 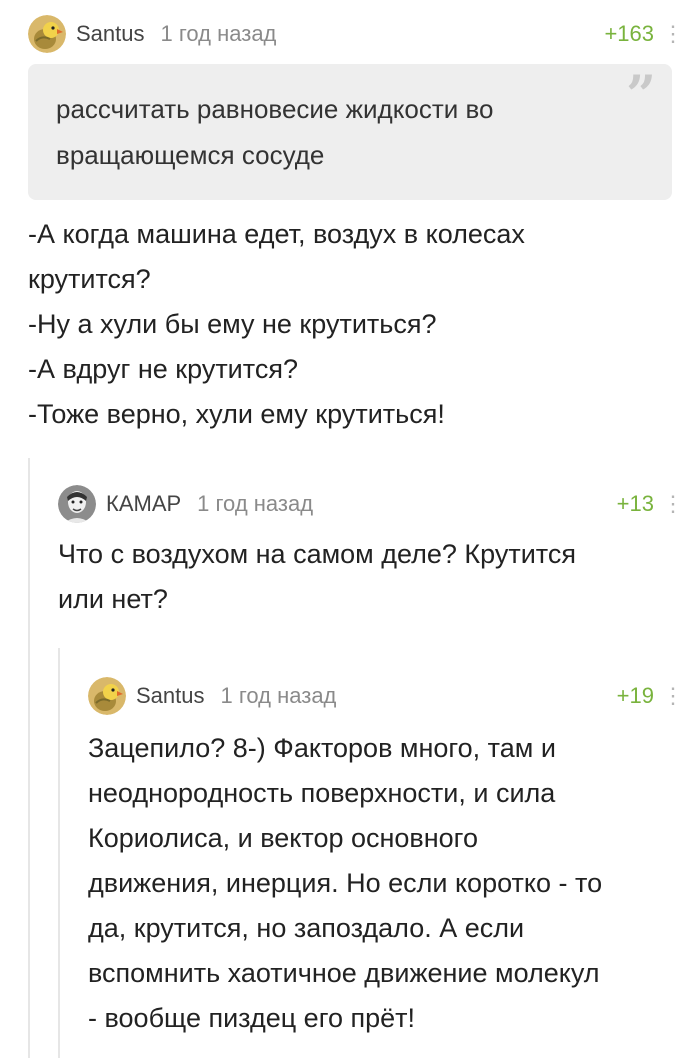 What do you see at coordinates (356, 34) in the screenshot?
I see `comment-header: Santus 1 год назад +163 ⋮` at bounding box center [356, 34].